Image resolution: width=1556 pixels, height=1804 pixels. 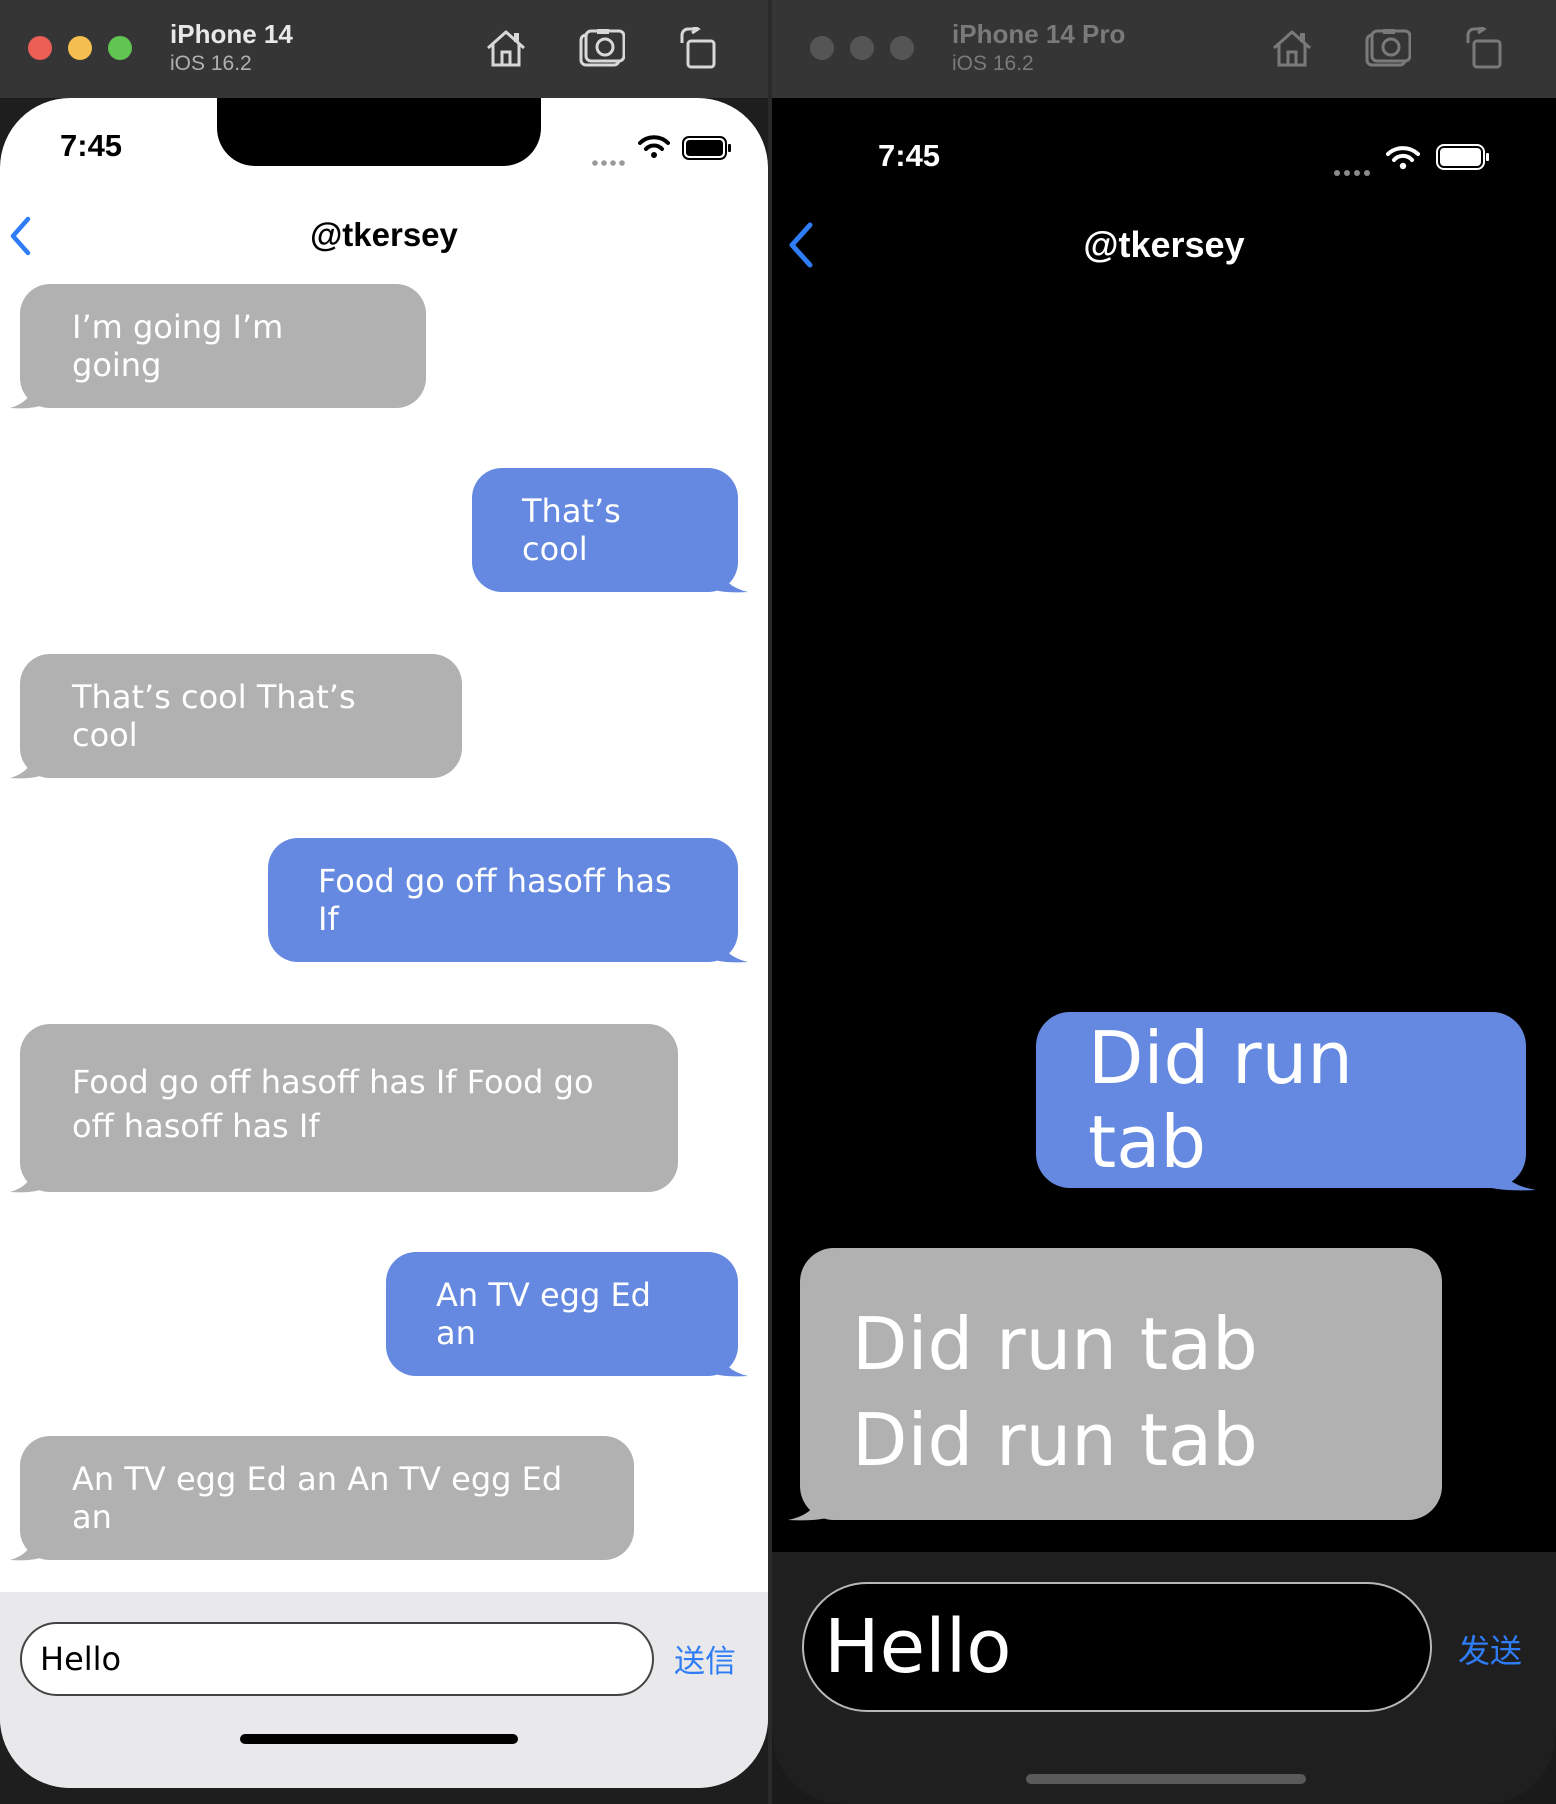 I want to click on input-bar: Hello 发送, so click(x=1164, y=1678).